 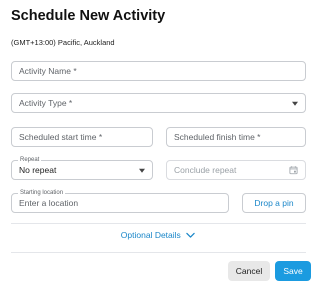 What do you see at coordinates (48, 71) in the screenshot?
I see `activity-name-placeholder: Activity Name *` at bounding box center [48, 71].